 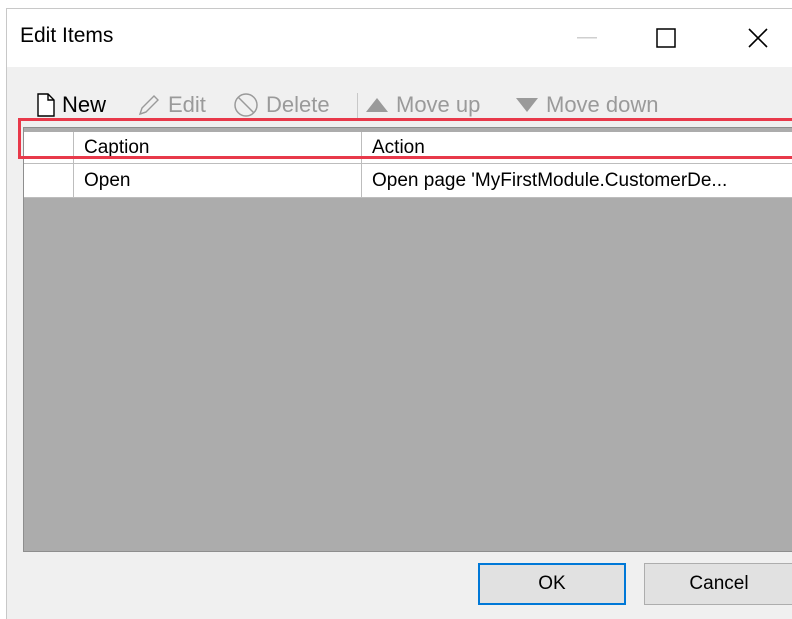 What do you see at coordinates (49, 147) in the screenshot?
I see `row-header-corner` at bounding box center [49, 147].